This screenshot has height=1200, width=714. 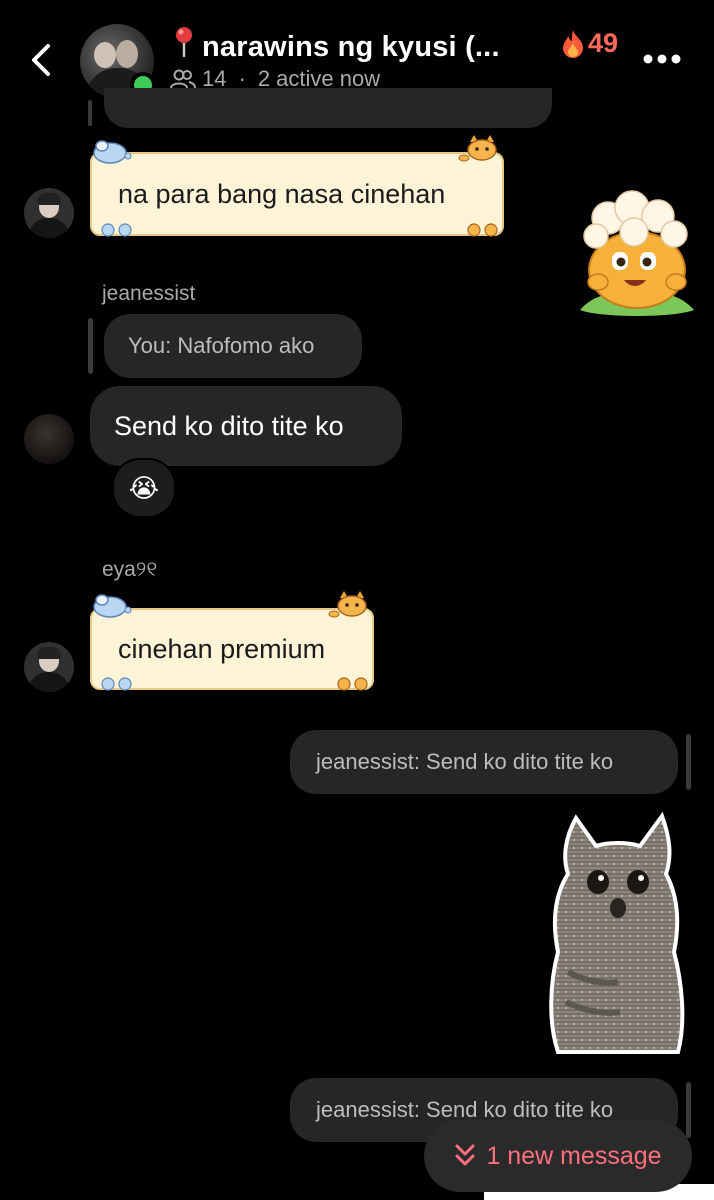 What do you see at coordinates (637, 257) in the screenshot?
I see `popcorn-sticker` at bounding box center [637, 257].